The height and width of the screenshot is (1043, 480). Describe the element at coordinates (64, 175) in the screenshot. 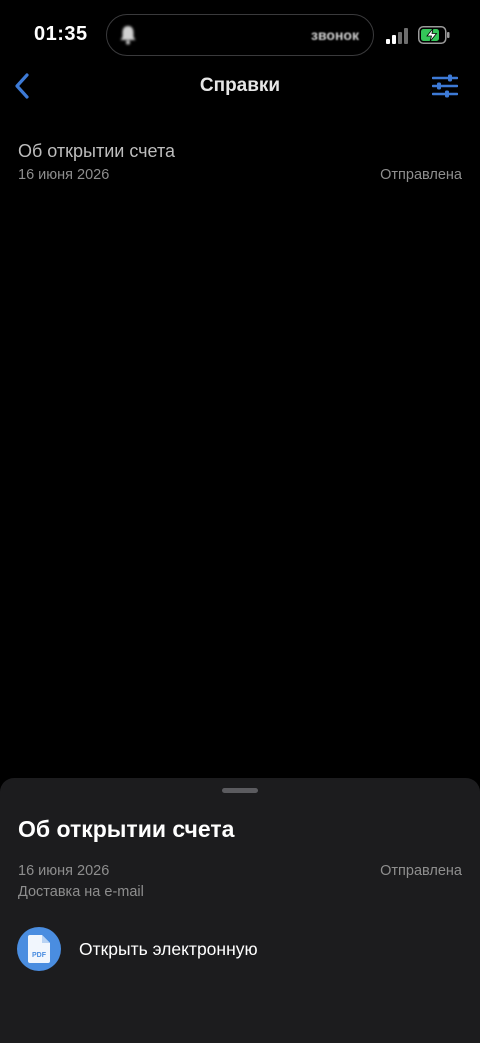

I see `certificate-date: 16 июня 2026` at that location.